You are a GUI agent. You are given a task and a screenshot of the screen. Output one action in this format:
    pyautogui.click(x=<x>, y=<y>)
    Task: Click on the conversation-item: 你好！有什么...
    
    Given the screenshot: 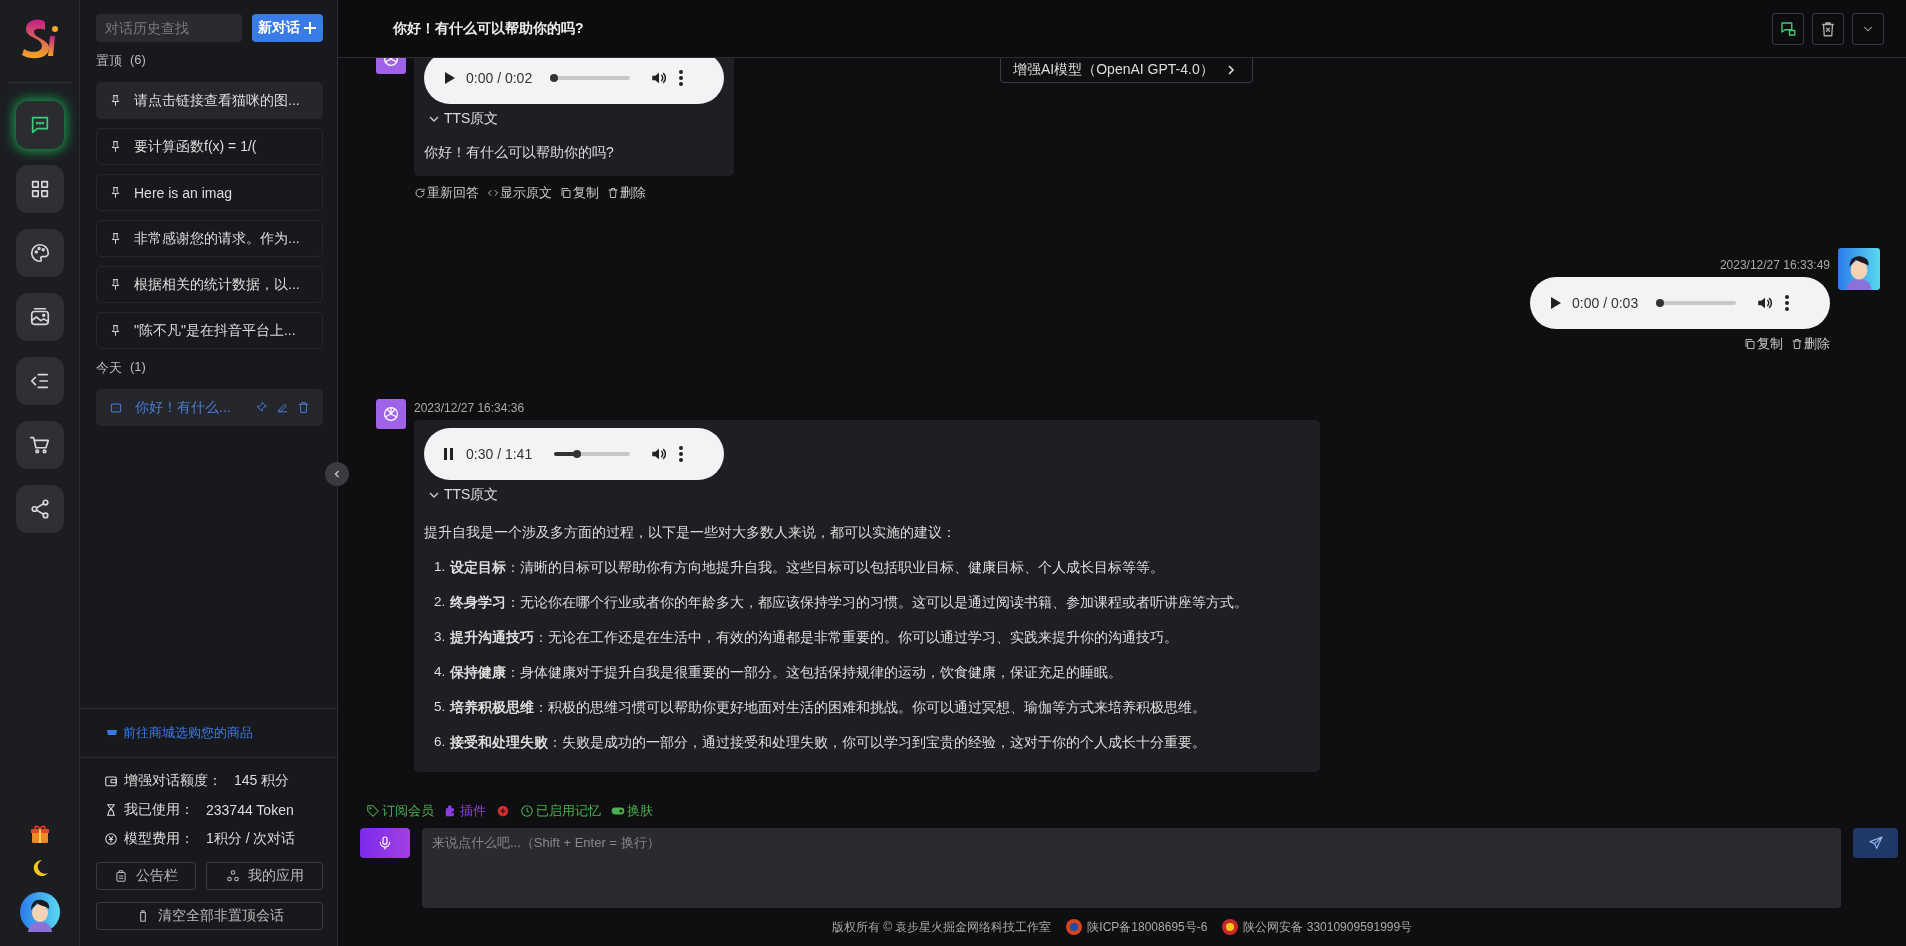 What is the action you would take?
    pyautogui.click(x=209, y=407)
    